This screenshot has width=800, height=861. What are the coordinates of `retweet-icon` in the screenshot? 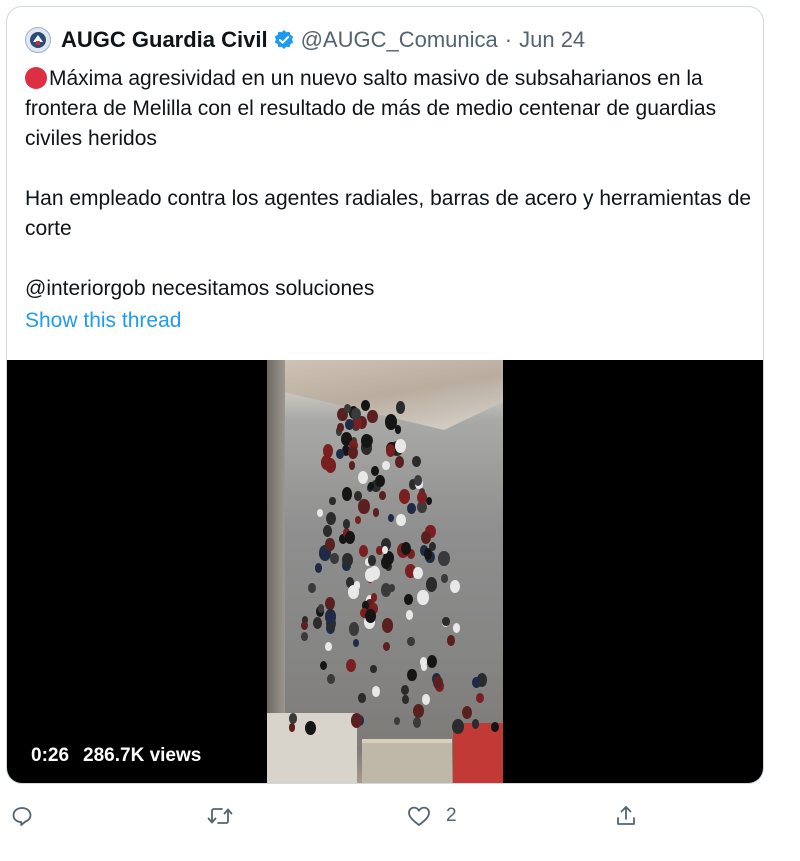 It's located at (220, 816).